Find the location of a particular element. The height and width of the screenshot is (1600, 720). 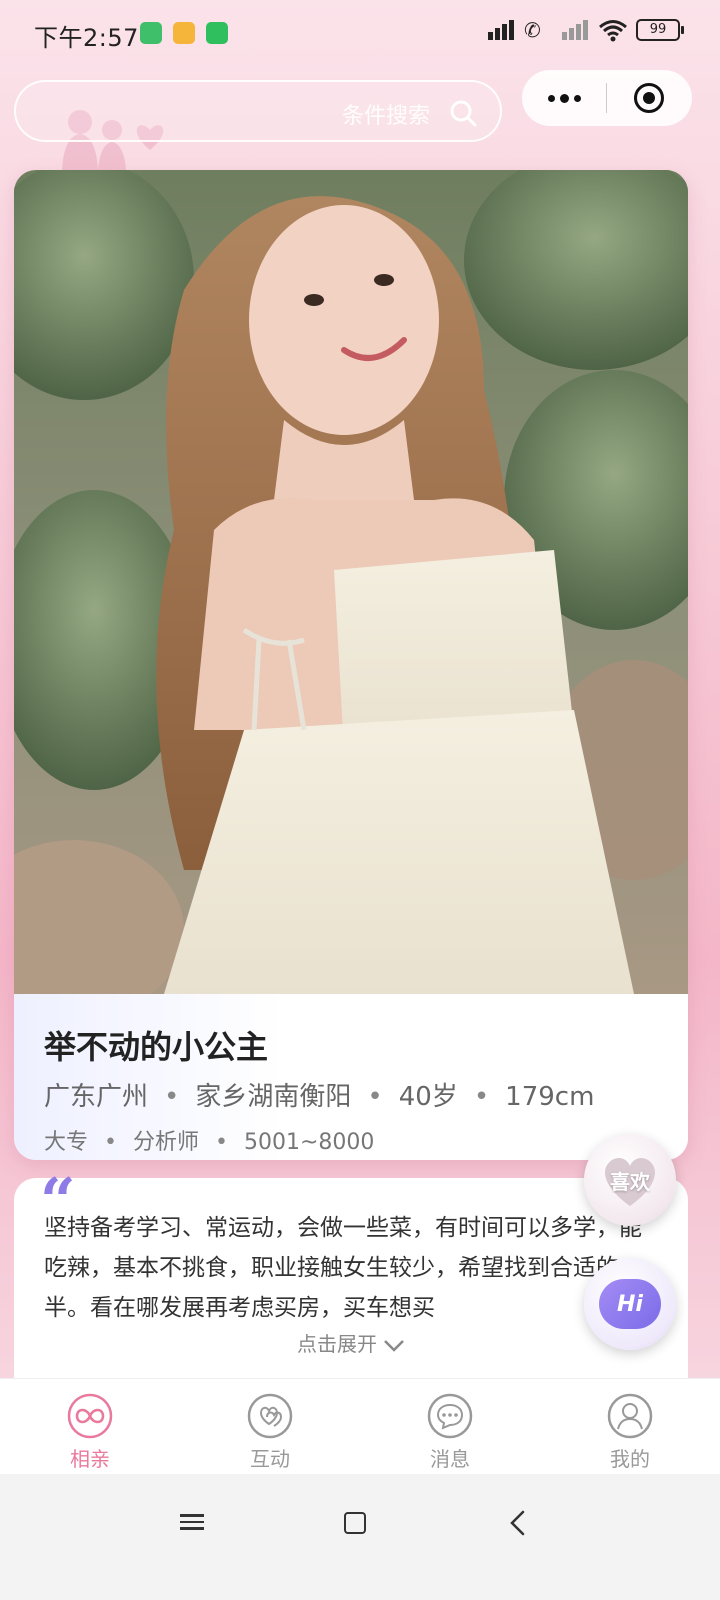

profile-income: 5001~8000 is located at coordinates (309, 1142).